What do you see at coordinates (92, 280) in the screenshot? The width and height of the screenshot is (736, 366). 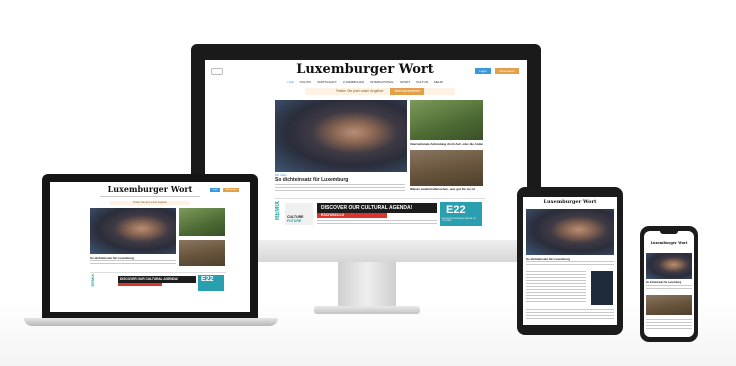 I see `laptop-ad-remix: REMIX` at bounding box center [92, 280].